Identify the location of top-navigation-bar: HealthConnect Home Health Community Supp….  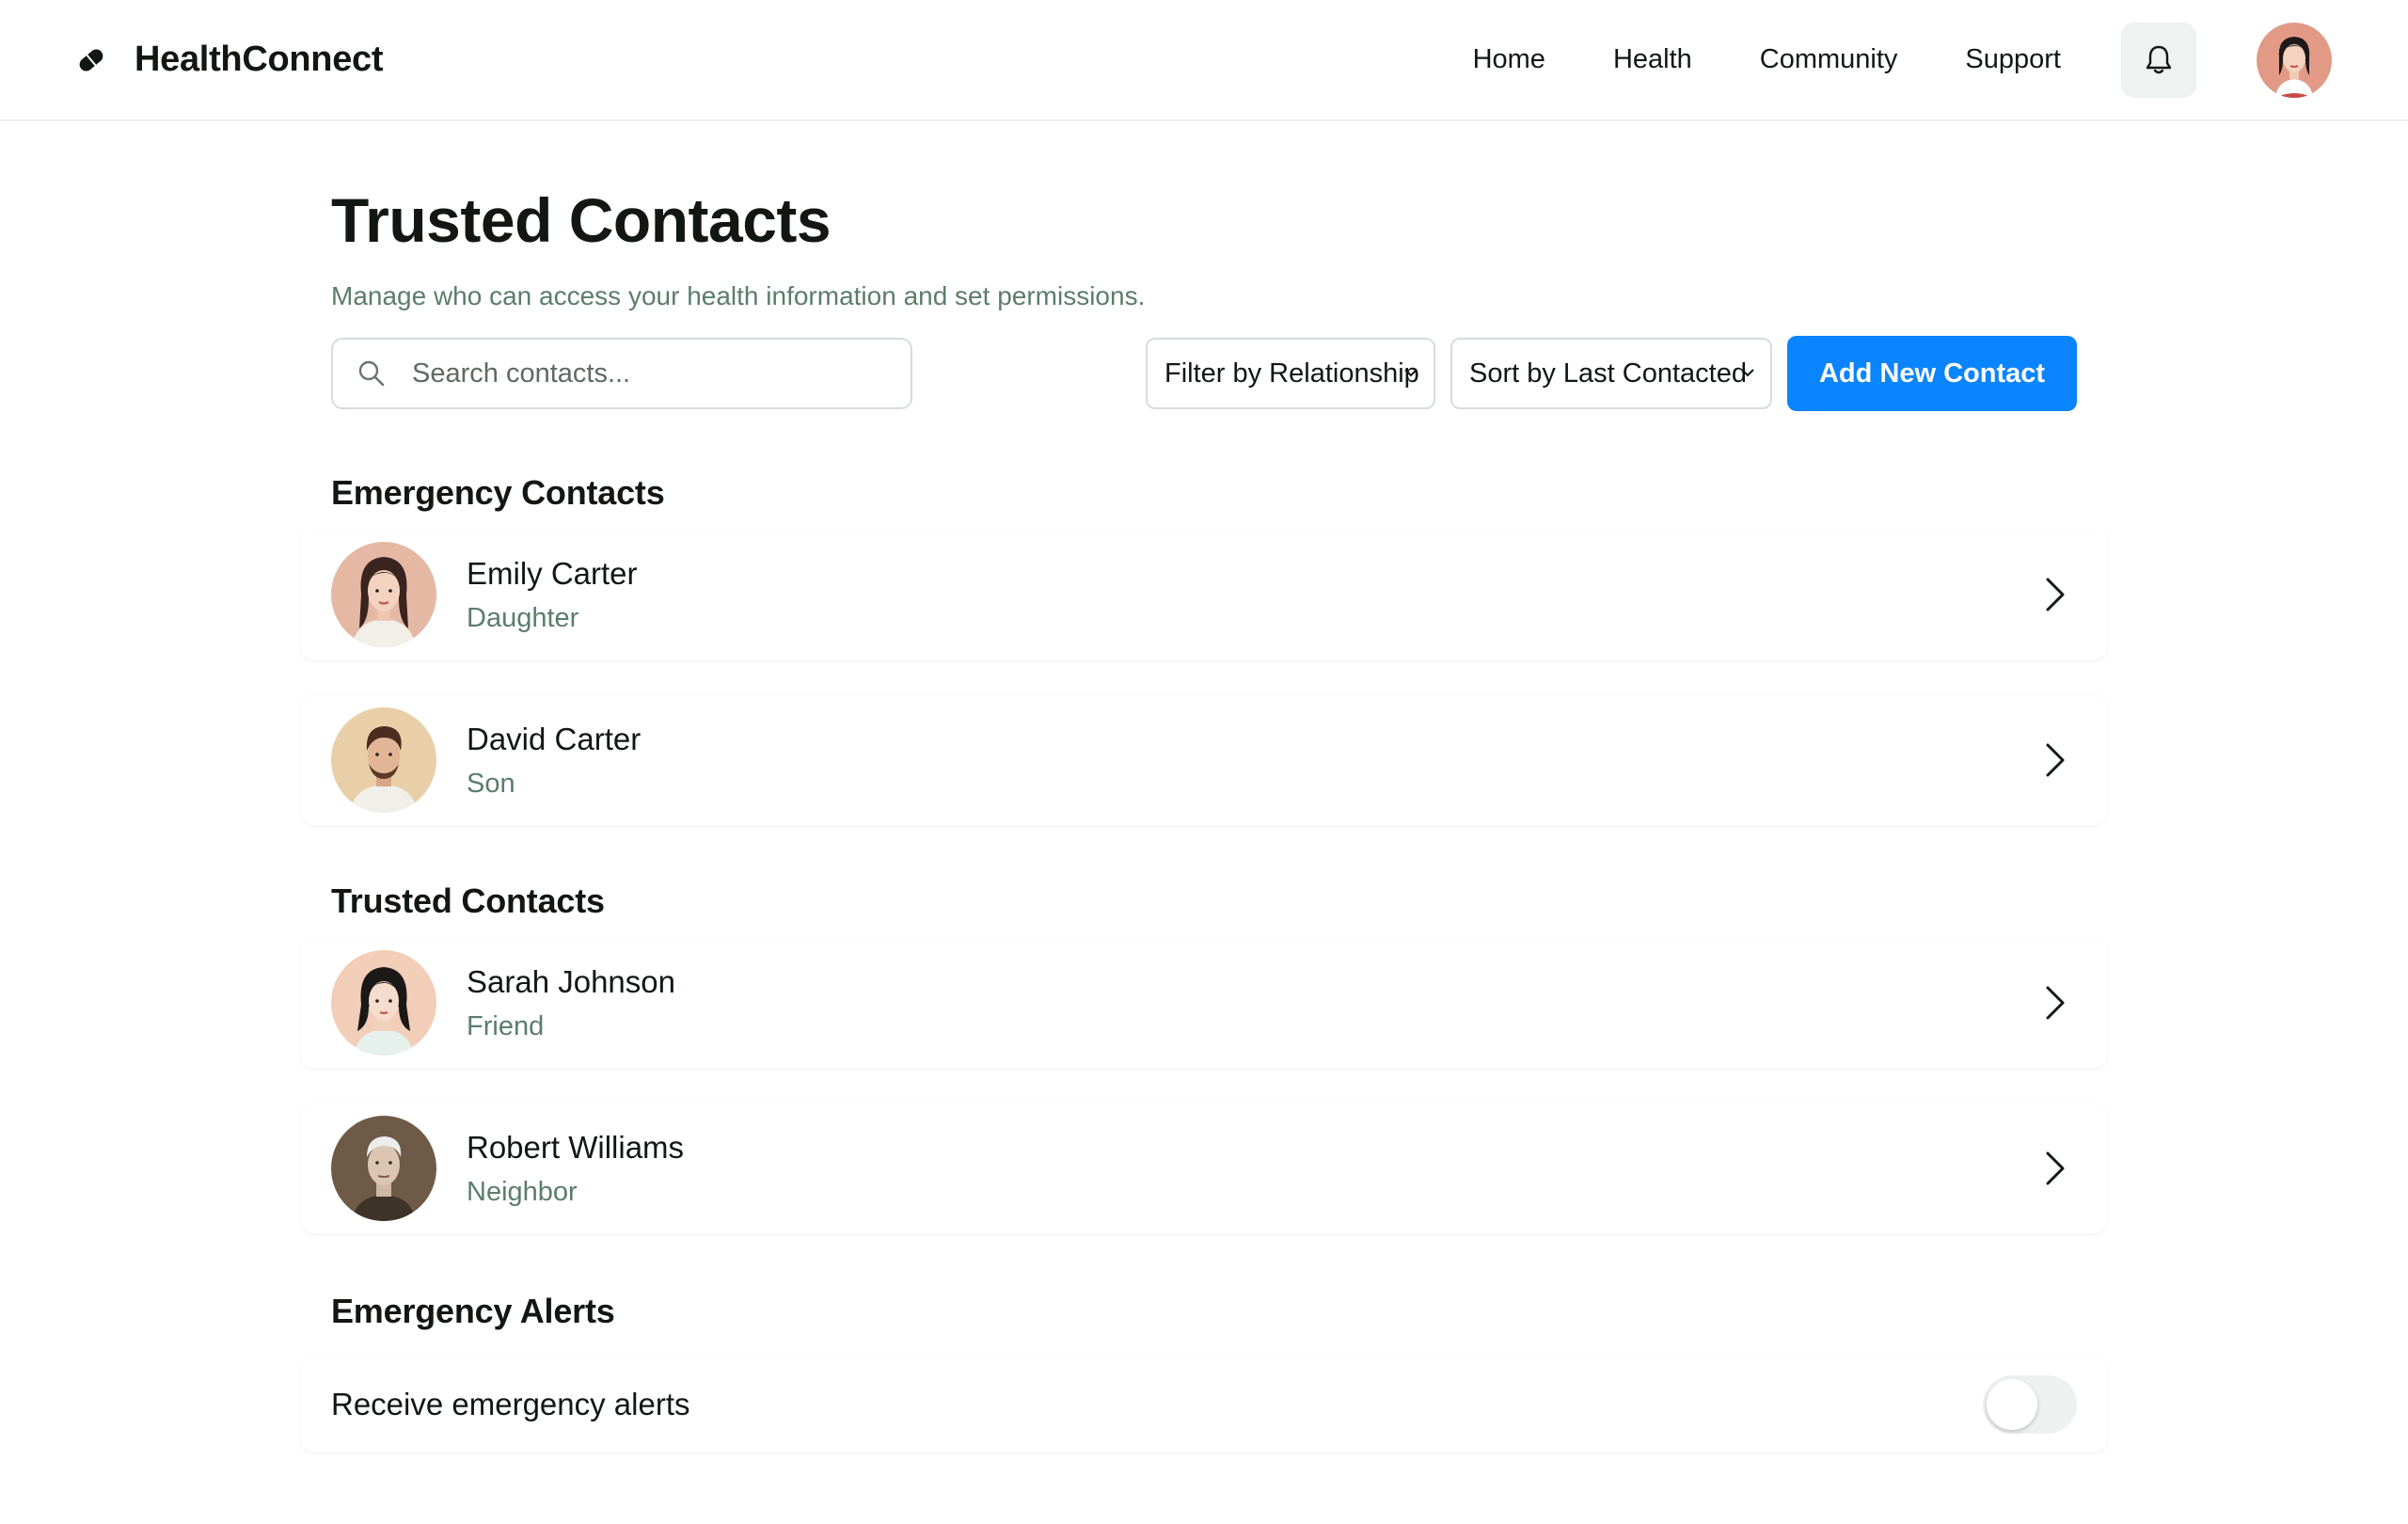
(1204, 60).